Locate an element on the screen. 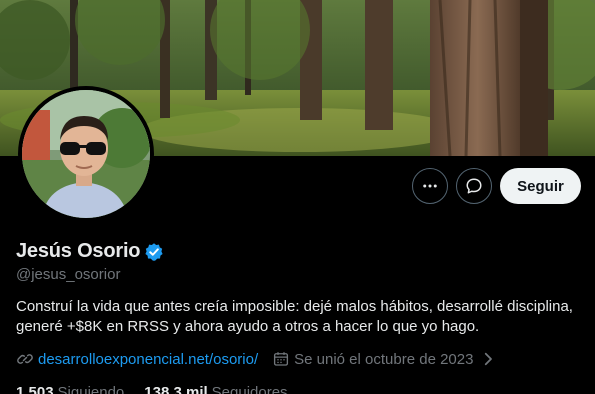 This screenshot has height=394, width=595. more-button is located at coordinates (430, 186).